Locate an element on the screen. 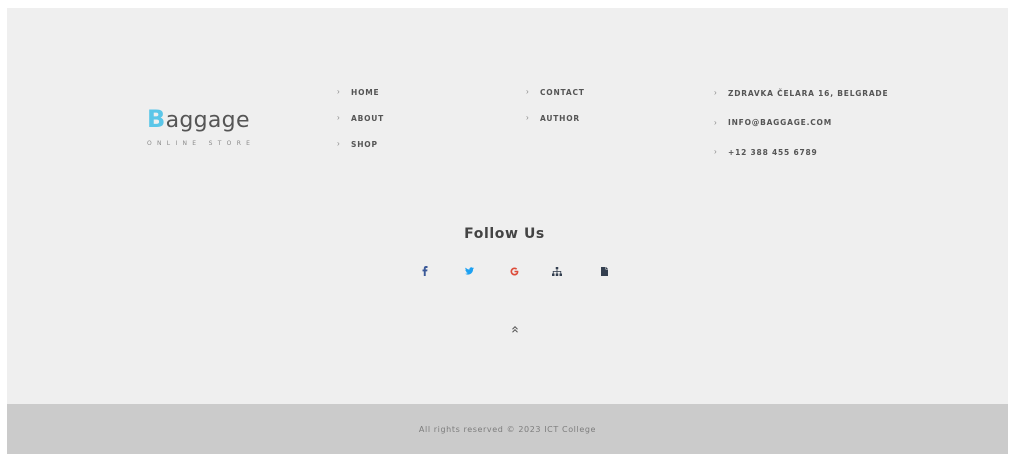 This screenshot has width=1009, height=454. twitter-icon is located at coordinates (469, 271).